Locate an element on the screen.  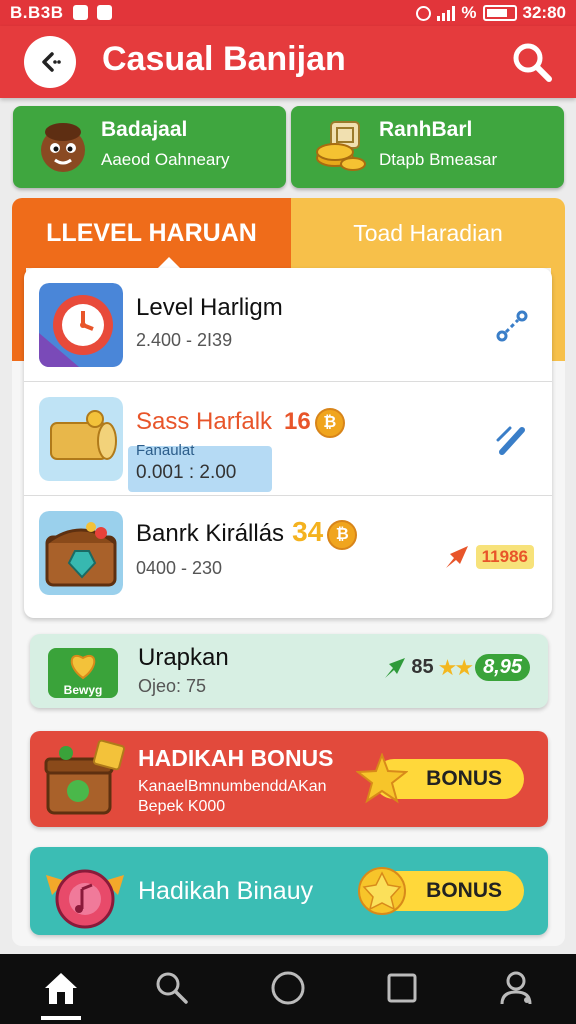
character-icon is located at coordinates (63, 147).